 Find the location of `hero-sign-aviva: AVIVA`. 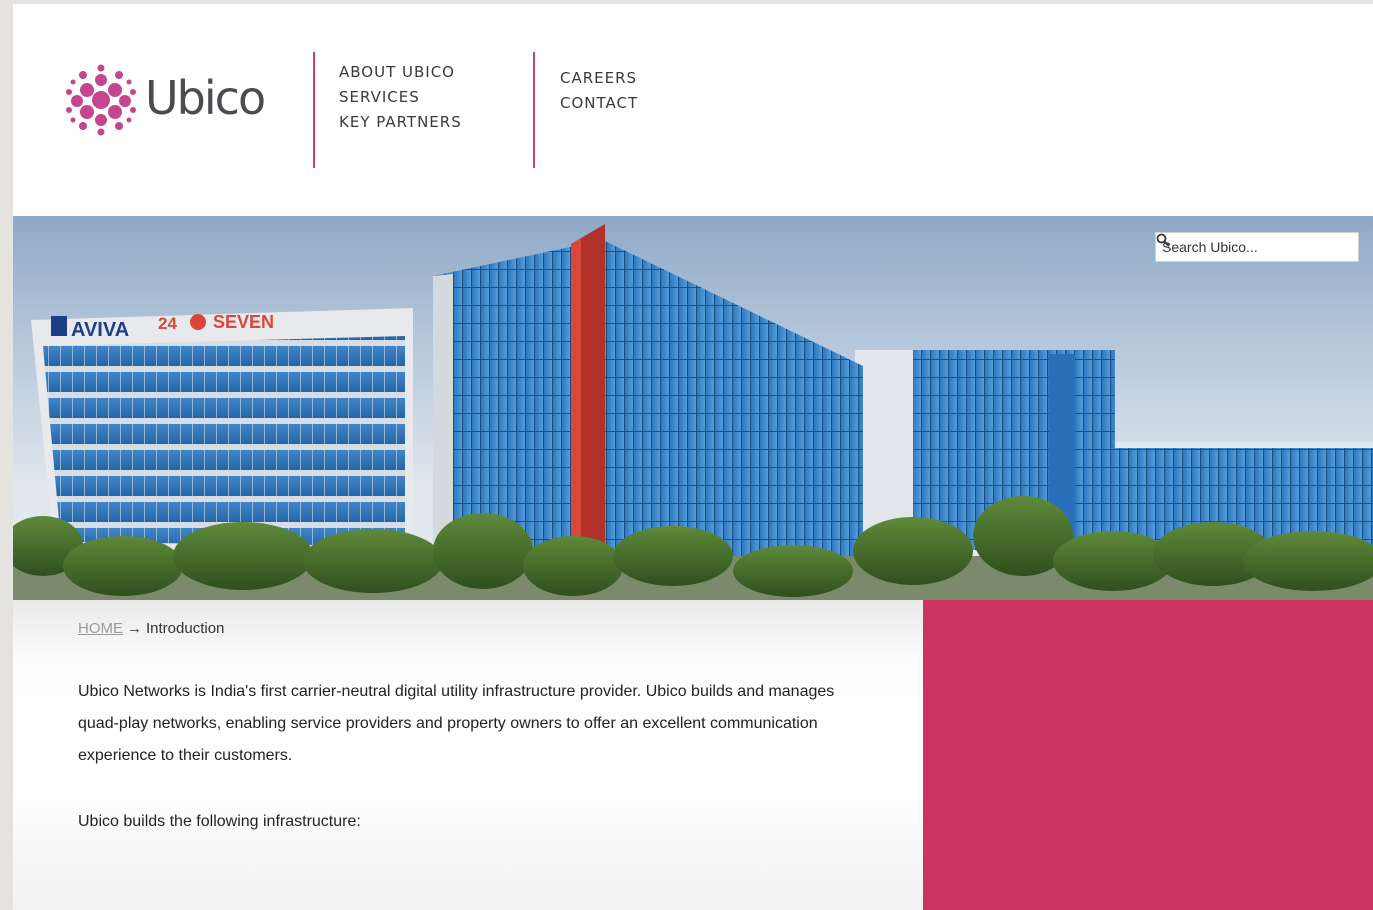

hero-sign-aviva: AVIVA is located at coordinates (100, 330).